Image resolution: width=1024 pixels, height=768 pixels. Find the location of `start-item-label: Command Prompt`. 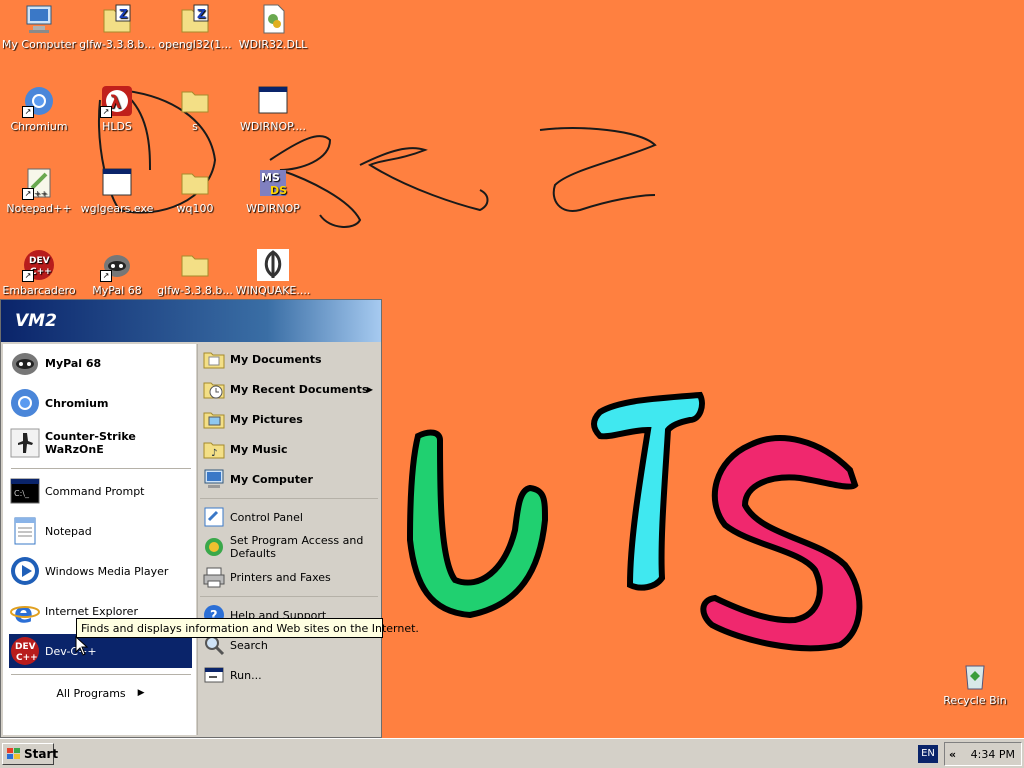

start-item-label: Command Prompt is located at coordinates (95, 491).